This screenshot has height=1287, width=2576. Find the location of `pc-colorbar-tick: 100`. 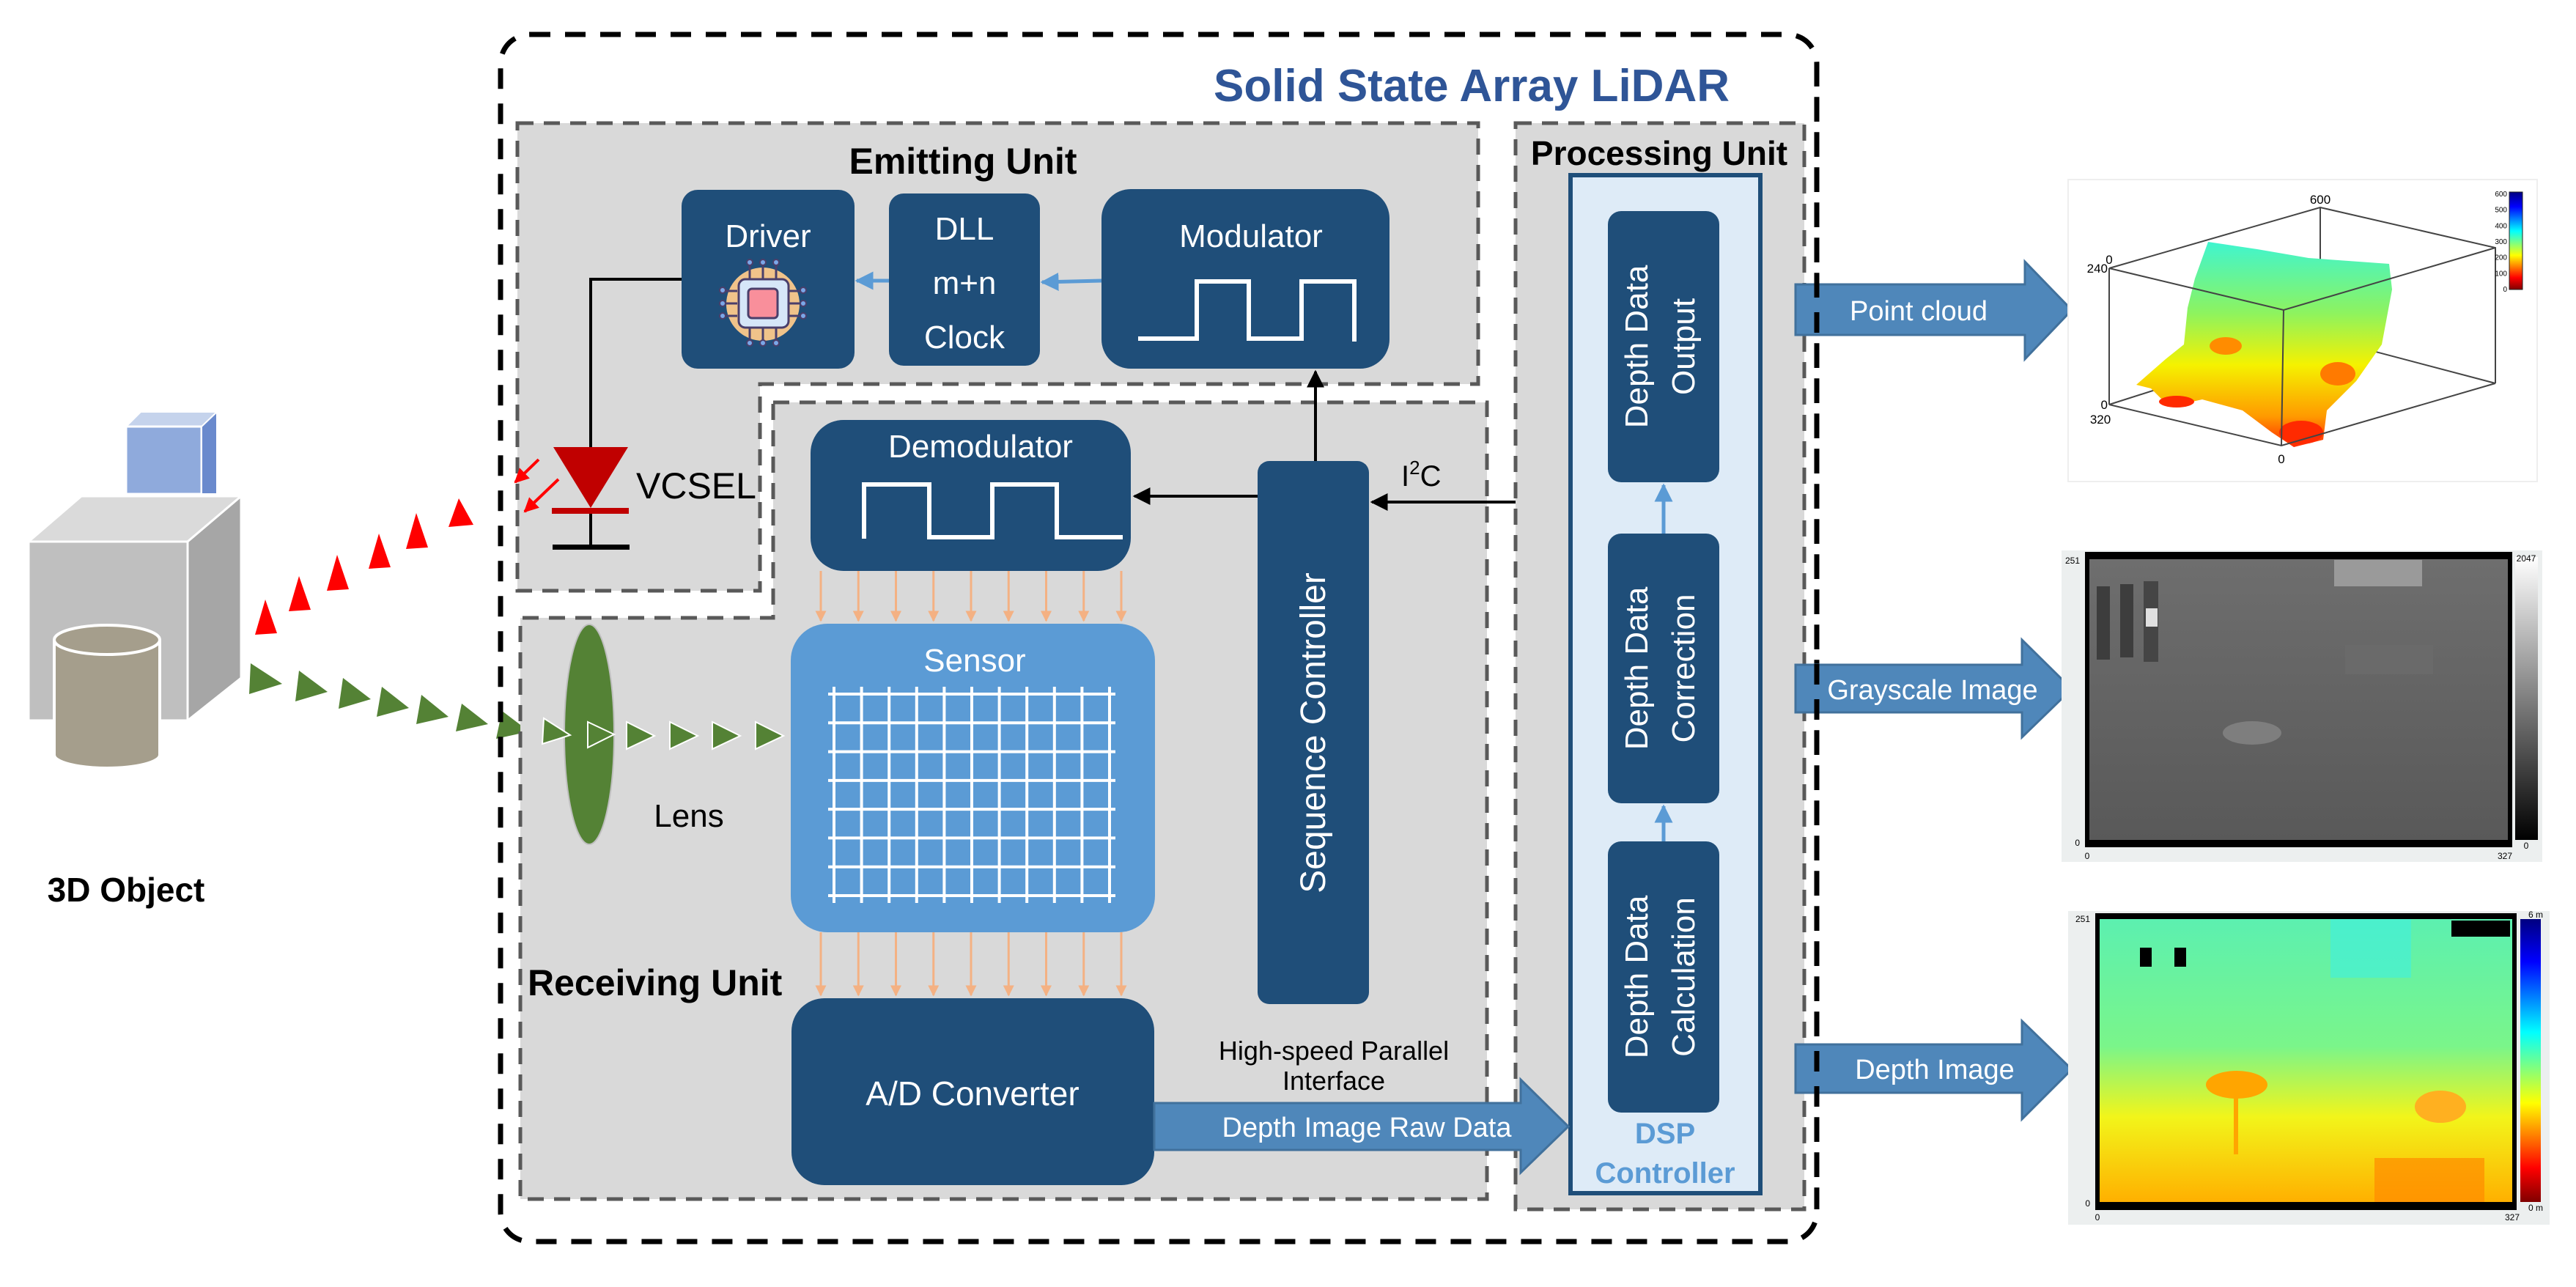

pc-colorbar-tick: 100 is located at coordinates (2501, 274).